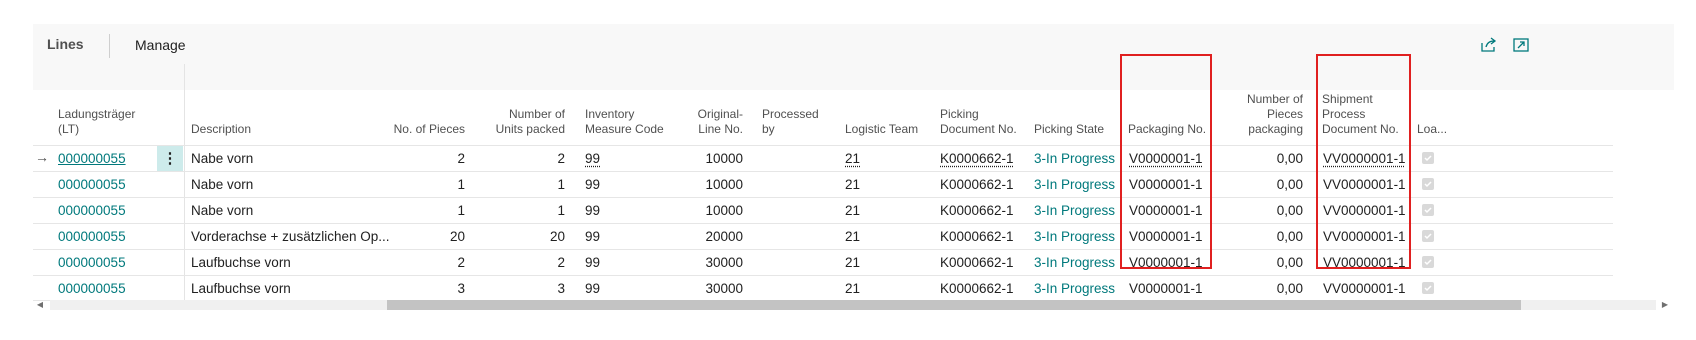 The width and height of the screenshot is (1696, 340). I want to click on header-divider, so click(109, 46).